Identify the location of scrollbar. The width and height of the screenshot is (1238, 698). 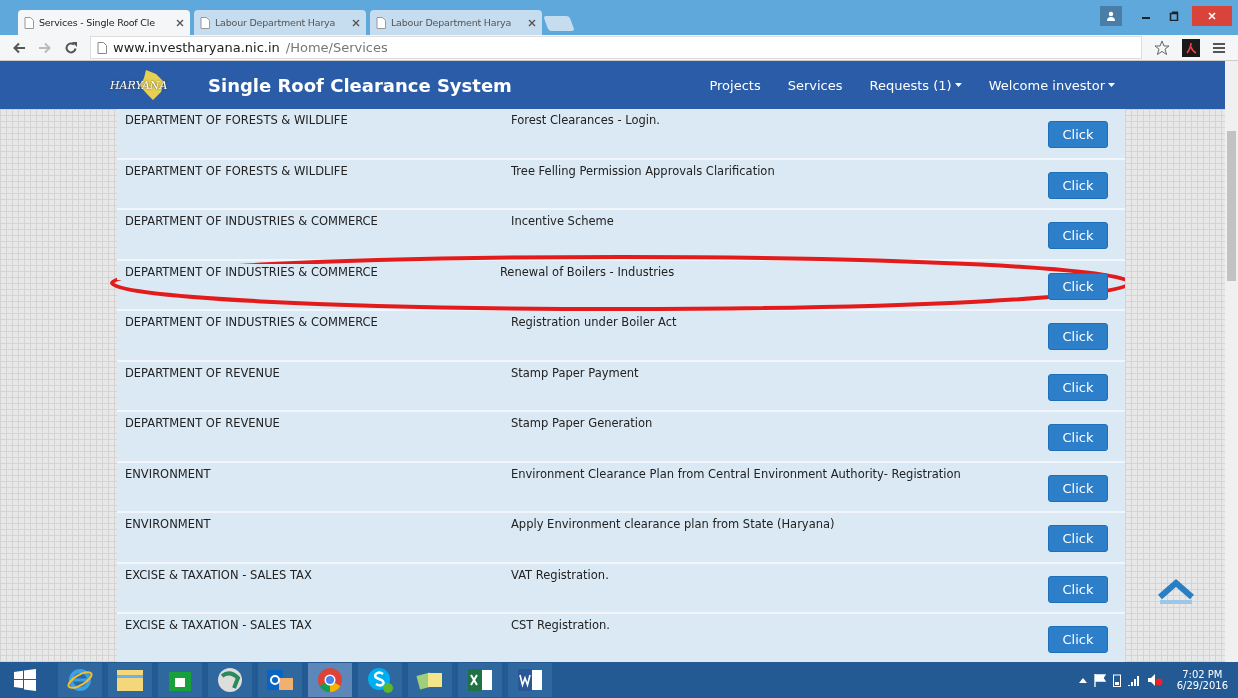
(1231, 361).